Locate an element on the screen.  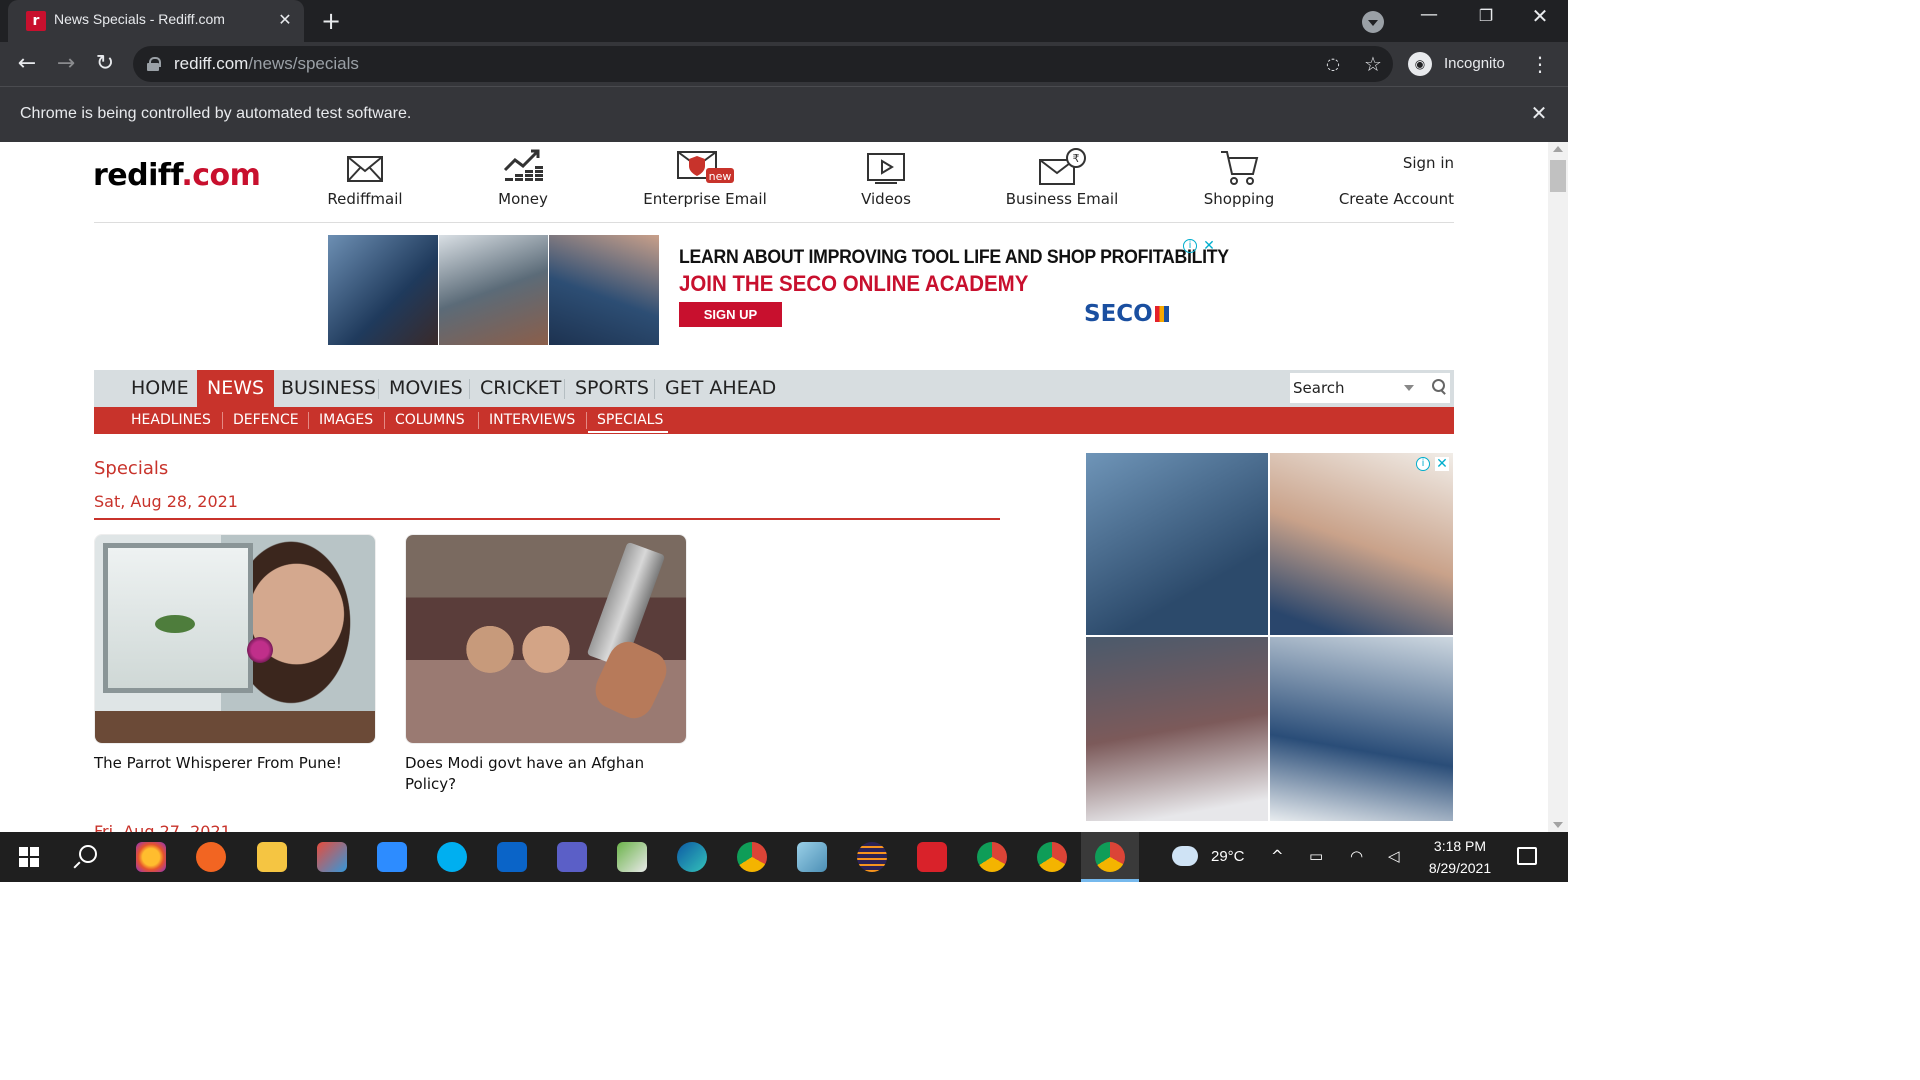
topnav-label: Enterprise Email is located at coordinates (705, 199).